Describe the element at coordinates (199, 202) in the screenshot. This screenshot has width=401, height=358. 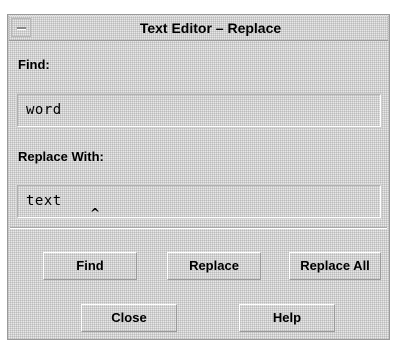
I see `replace-with-input: text ^` at that location.